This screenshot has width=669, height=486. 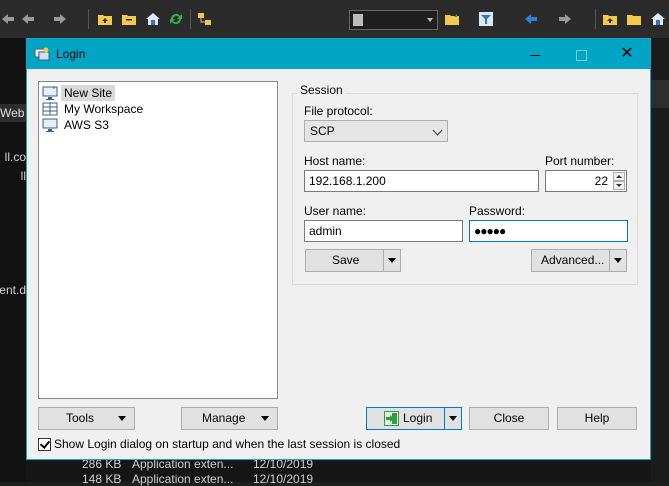 I want to click on app-icon, so click(x=42, y=54).